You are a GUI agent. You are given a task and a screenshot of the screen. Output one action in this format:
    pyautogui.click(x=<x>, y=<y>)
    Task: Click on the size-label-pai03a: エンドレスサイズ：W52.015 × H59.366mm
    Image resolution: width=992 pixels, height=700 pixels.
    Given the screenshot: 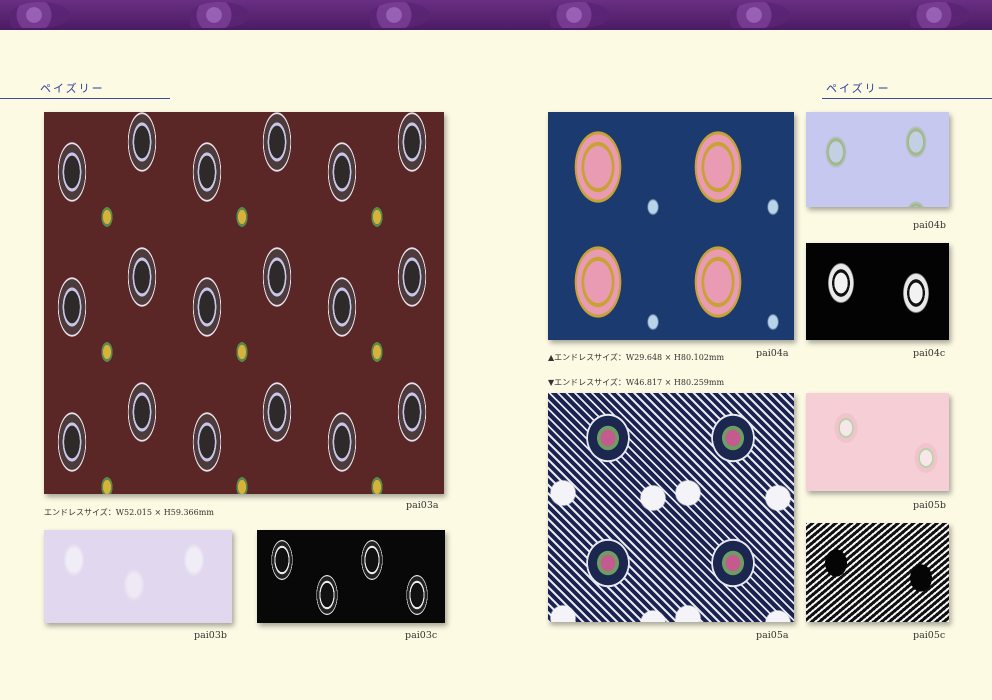 What is the action you would take?
    pyautogui.click(x=129, y=512)
    